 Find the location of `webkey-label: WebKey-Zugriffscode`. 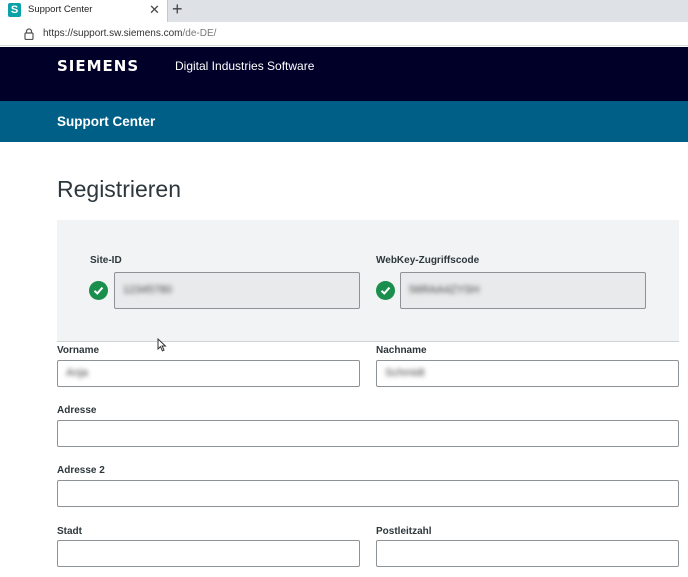

webkey-label: WebKey-Zugriffscode is located at coordinates (428, 260).